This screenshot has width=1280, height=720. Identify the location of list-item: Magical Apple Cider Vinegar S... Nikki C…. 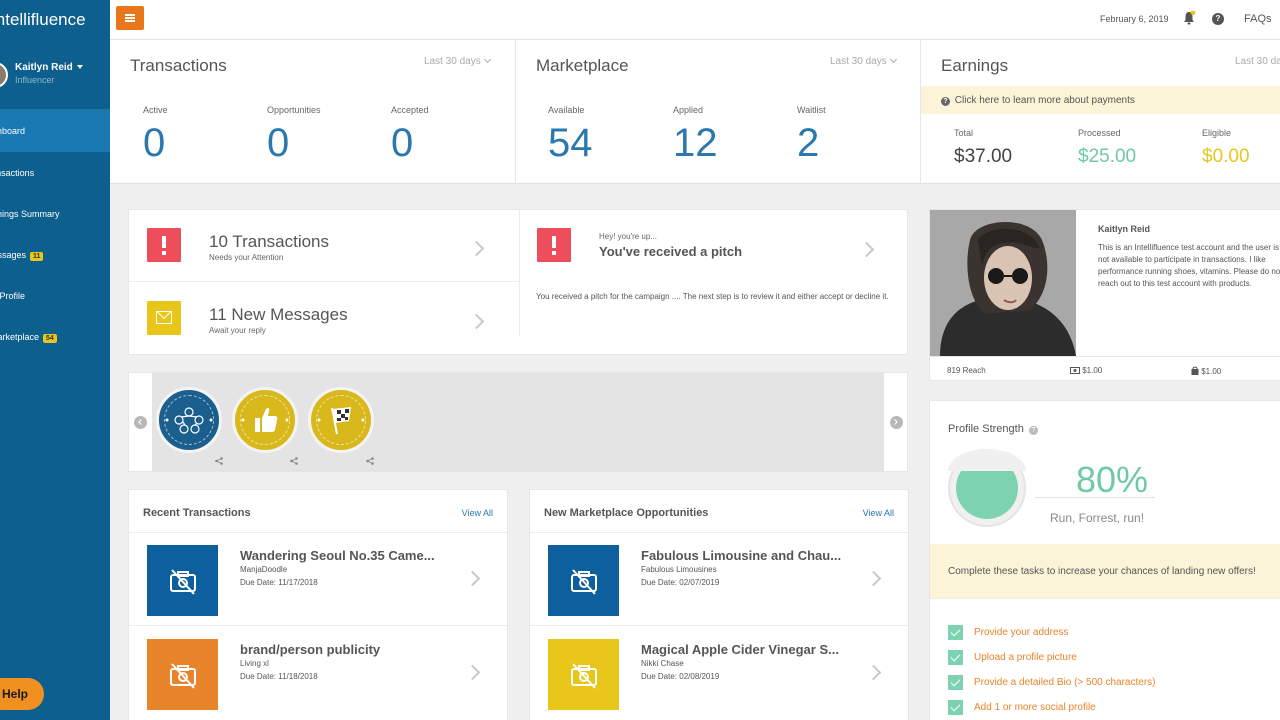
(719, 673).